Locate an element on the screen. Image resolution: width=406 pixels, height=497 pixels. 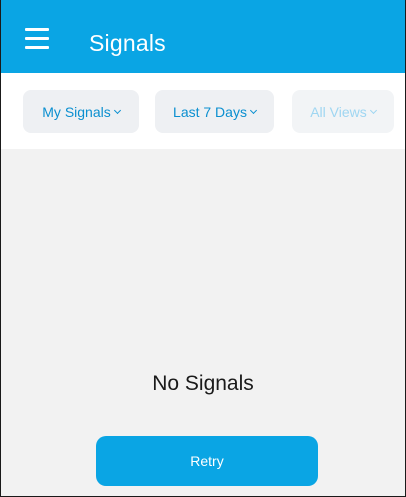
views-filter-label: All Views is located at coordinates (338, 111).